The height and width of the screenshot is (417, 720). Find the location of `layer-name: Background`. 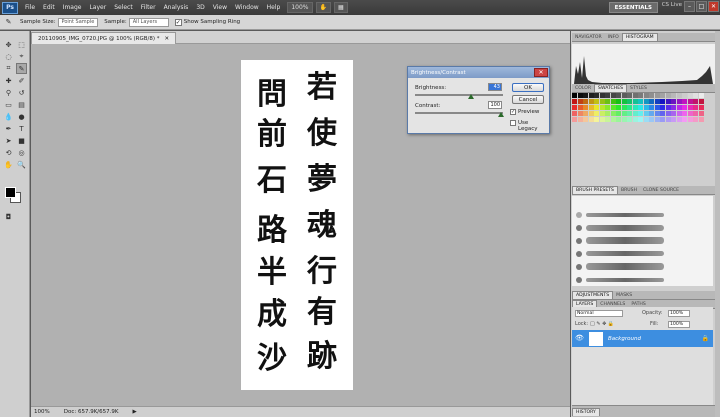

layer-name: Background is located at coordinates (624, 339).